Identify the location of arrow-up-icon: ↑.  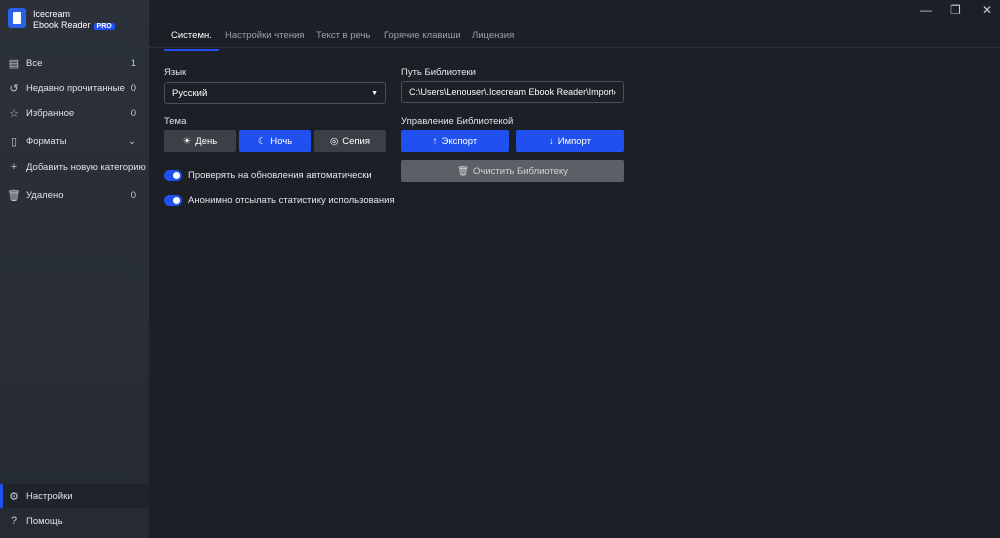
(435, 141).